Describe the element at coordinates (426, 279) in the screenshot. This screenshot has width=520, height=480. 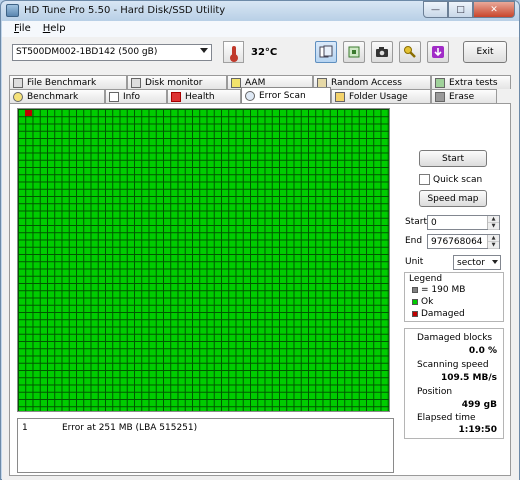
I see `legend-title: Legend` at that location.